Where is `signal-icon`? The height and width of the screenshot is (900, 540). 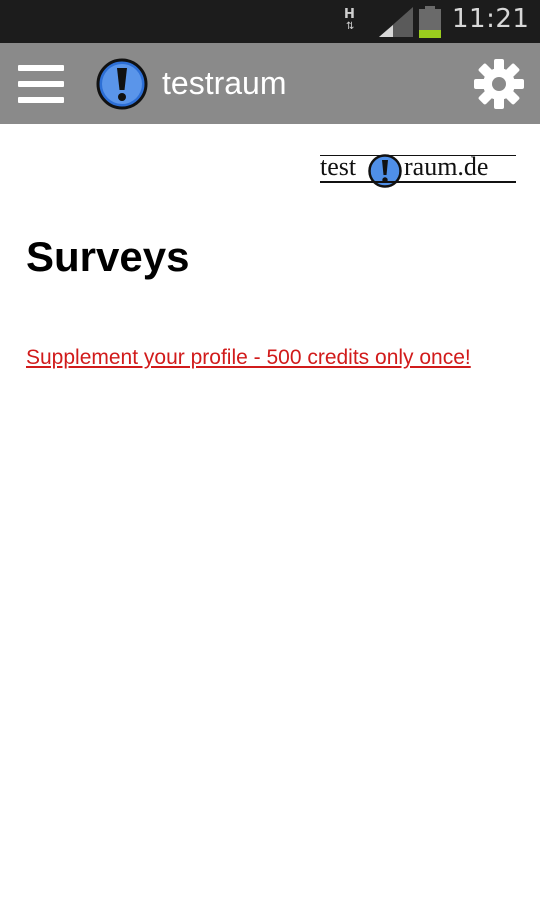
signal-icon is located at coordinates (396, 22).